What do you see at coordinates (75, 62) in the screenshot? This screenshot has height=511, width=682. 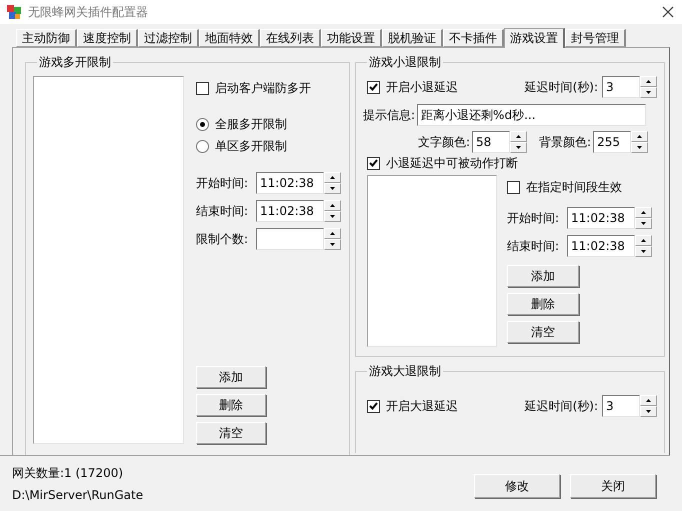 I see `group-title: 游戏多开限制` at bounding box center [75, 62].